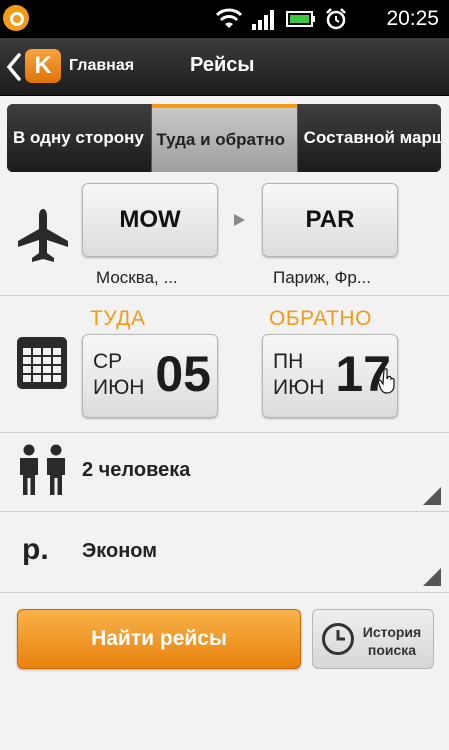 Image resolution: width=449 pixels, height=750 pixels. What do you see at coordinates (299, 387) in the screenshot?
I see `return-month: ИЮН` at bounding box center [299, 387].